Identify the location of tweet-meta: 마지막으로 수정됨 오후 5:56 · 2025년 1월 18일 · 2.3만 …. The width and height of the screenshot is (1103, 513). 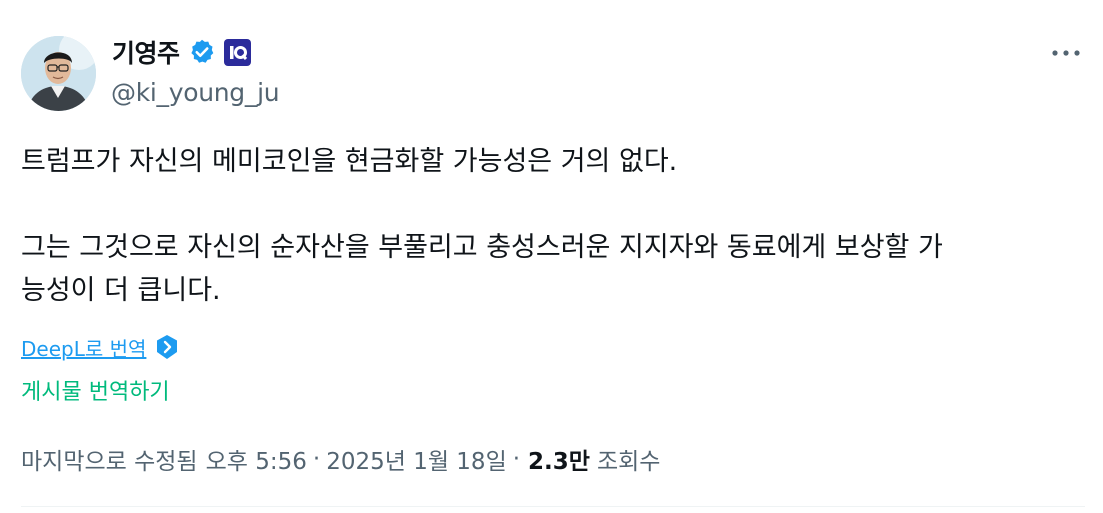
(340, 459).